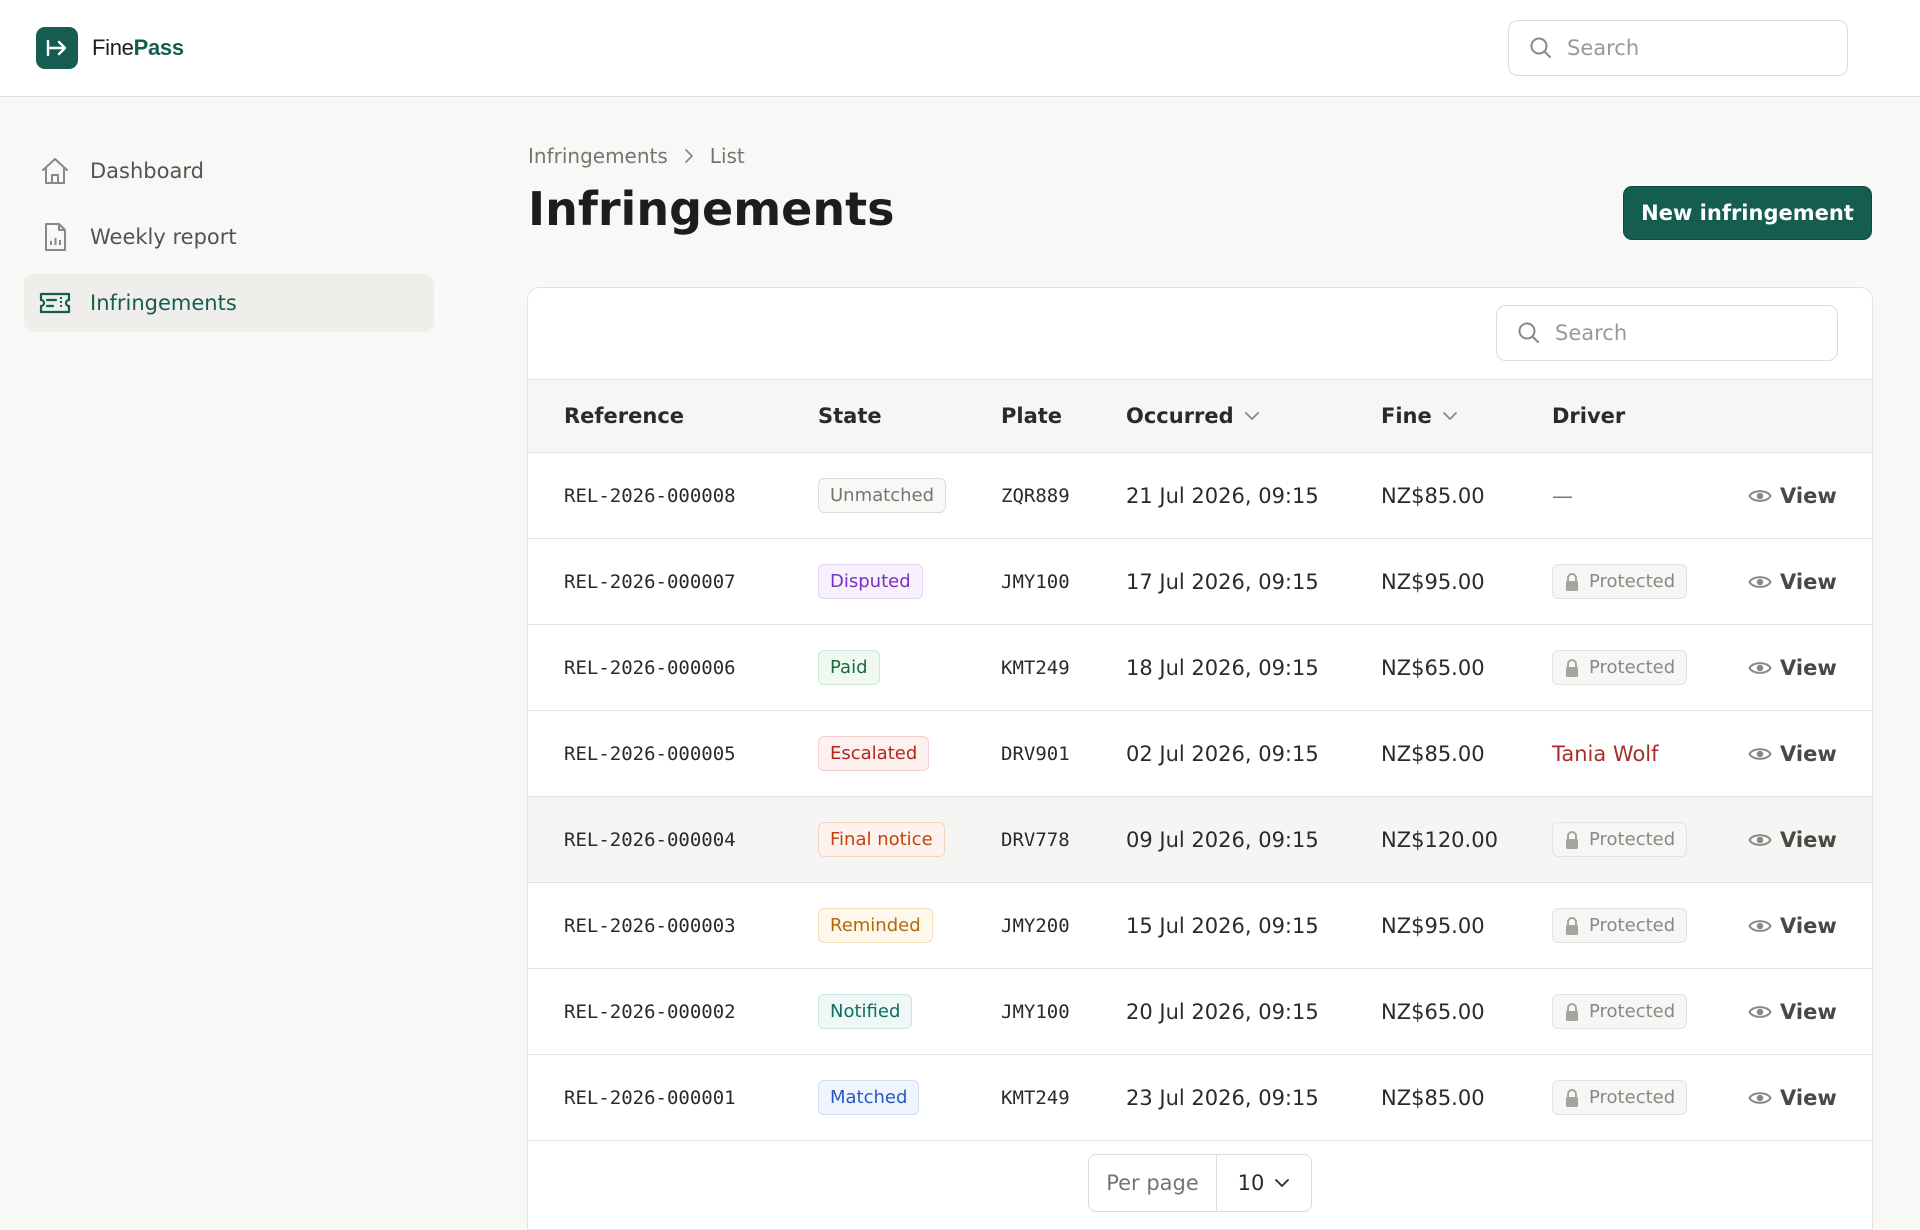  I want to click on breadcrumb: Infringements List, so click(636, 156).